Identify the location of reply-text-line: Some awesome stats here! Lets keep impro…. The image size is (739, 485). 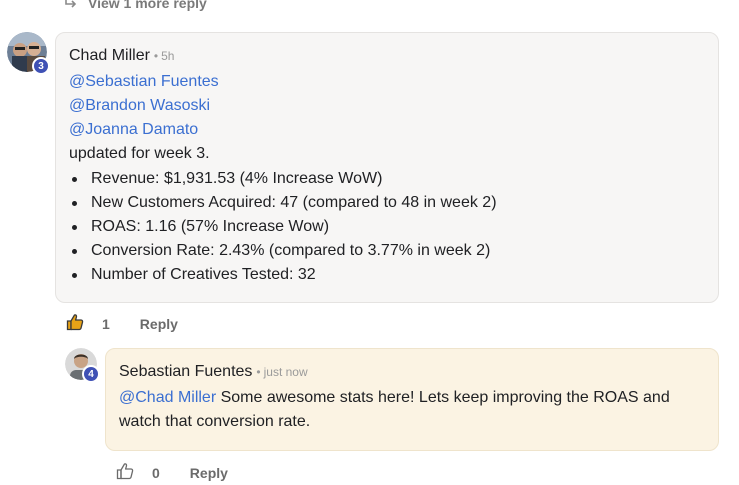
(443, 397).